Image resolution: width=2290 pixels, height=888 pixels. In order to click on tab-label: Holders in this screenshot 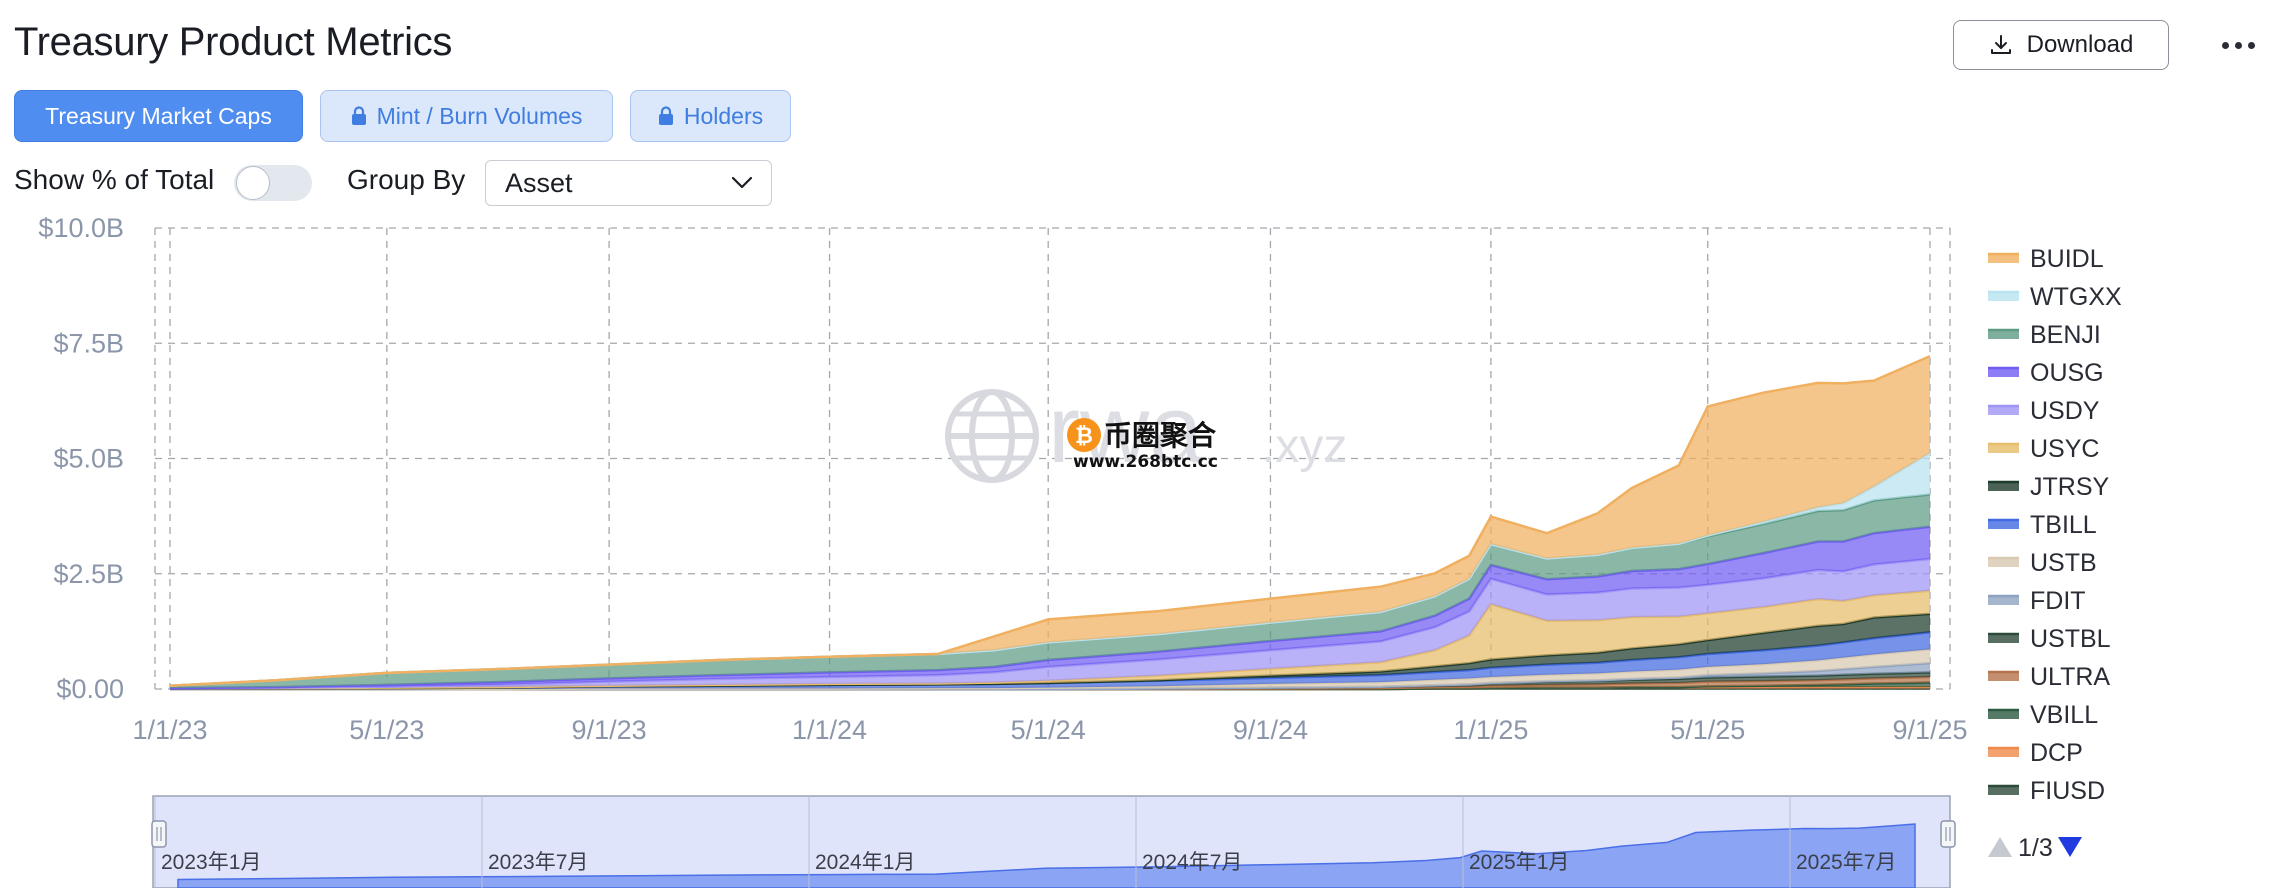, I will do `click(723, 115)`.